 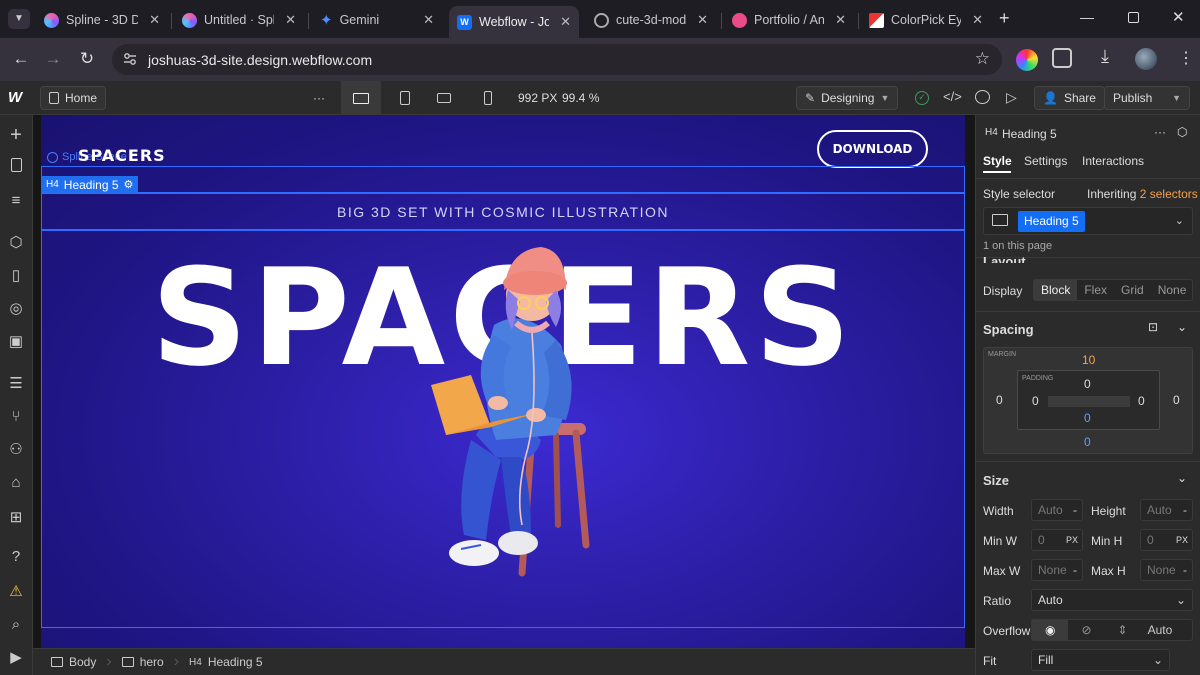 I want to click on breakpoint-portrait-button, so click(x=488, y=98).